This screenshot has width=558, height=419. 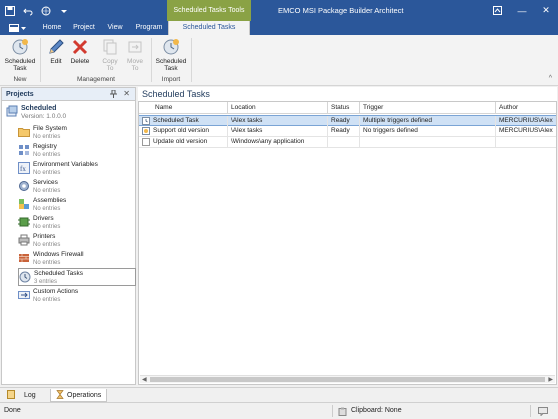 I want to click on node-title: Printers, so click(x=44, y=236).